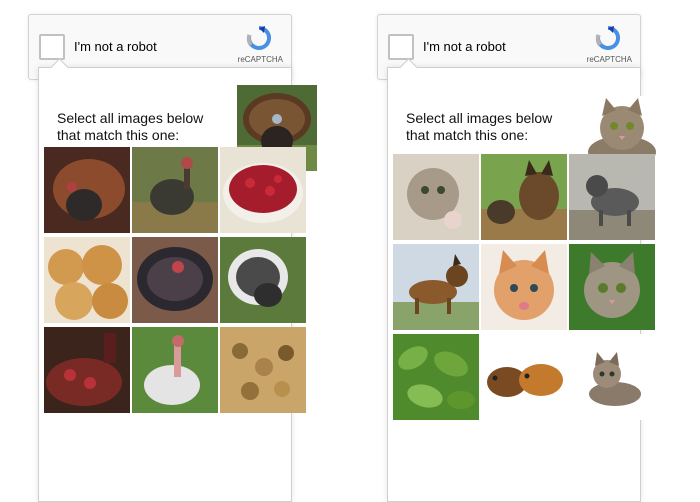 This screenshot has height=502, width=700. Describe the element at coordinates (263, 190) in the screenshot. I see `grid-tile-cranberry-sauce` at that location.